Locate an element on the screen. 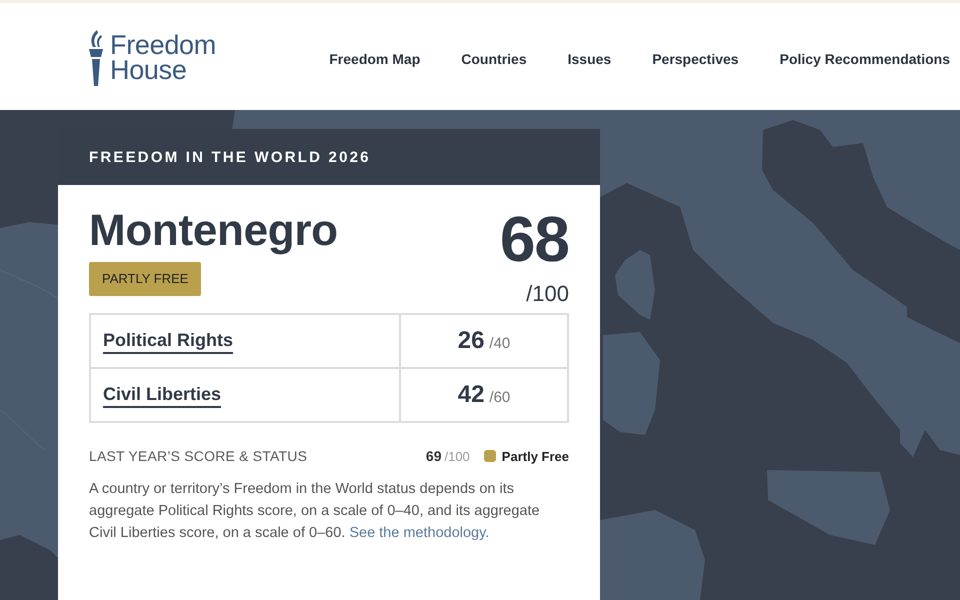 The height and width of the screenshot is (600, 960). report-title: FREEDOM IN THE WORLD 2026 is located at coordinates (230, 157).